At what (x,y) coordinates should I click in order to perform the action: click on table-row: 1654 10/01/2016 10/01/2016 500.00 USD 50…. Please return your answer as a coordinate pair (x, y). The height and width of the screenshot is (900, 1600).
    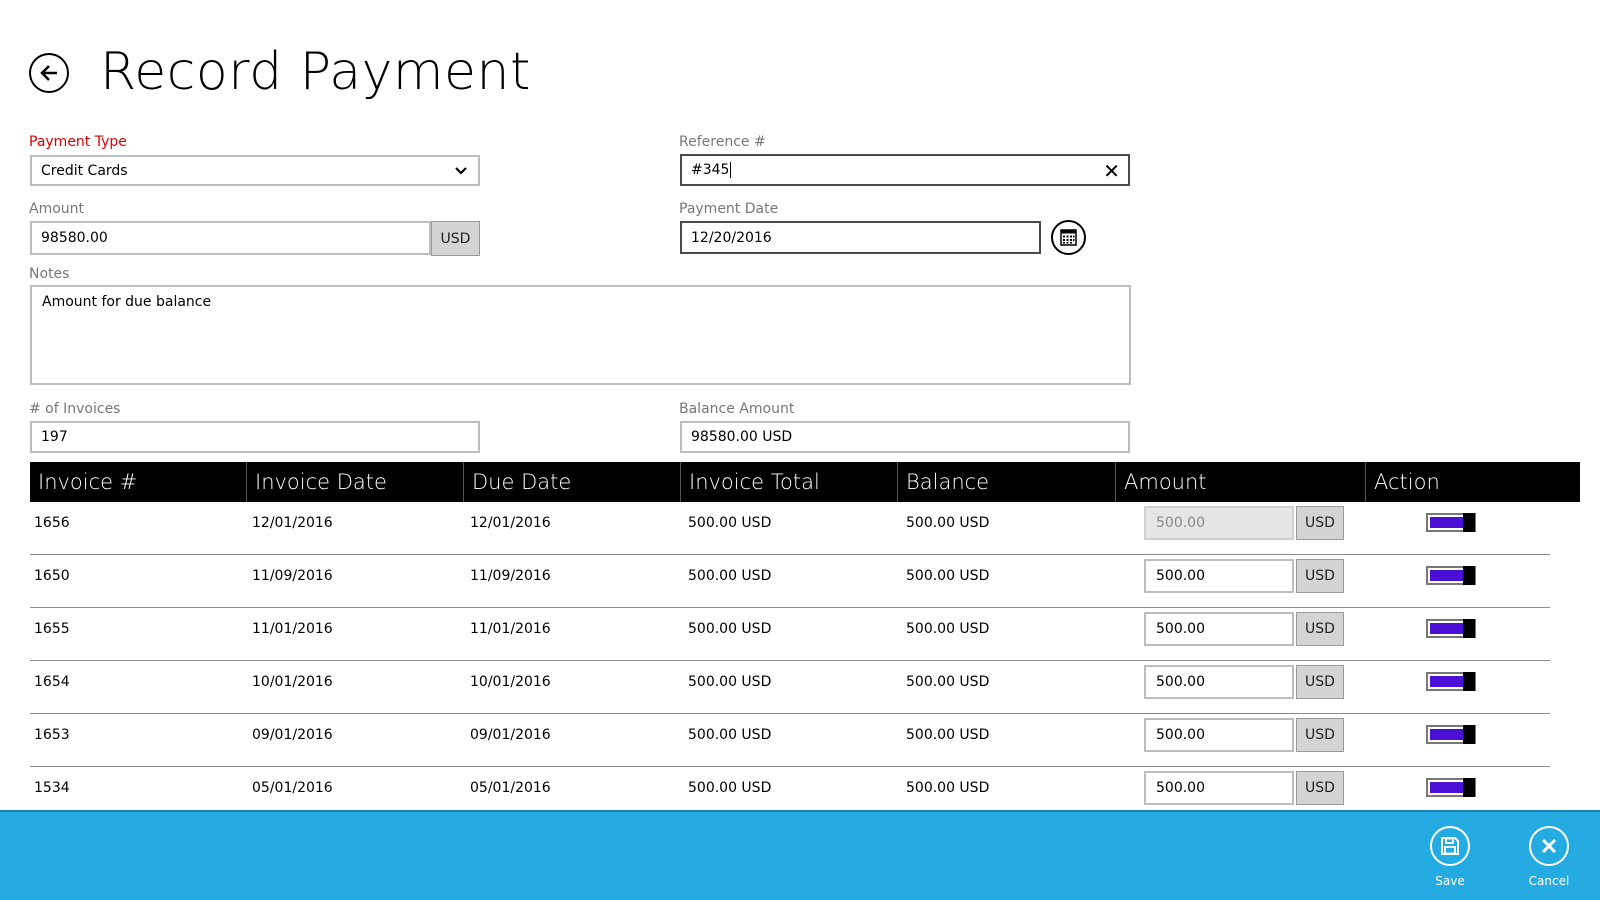
    Looking at the image, I should click on (790, 687).